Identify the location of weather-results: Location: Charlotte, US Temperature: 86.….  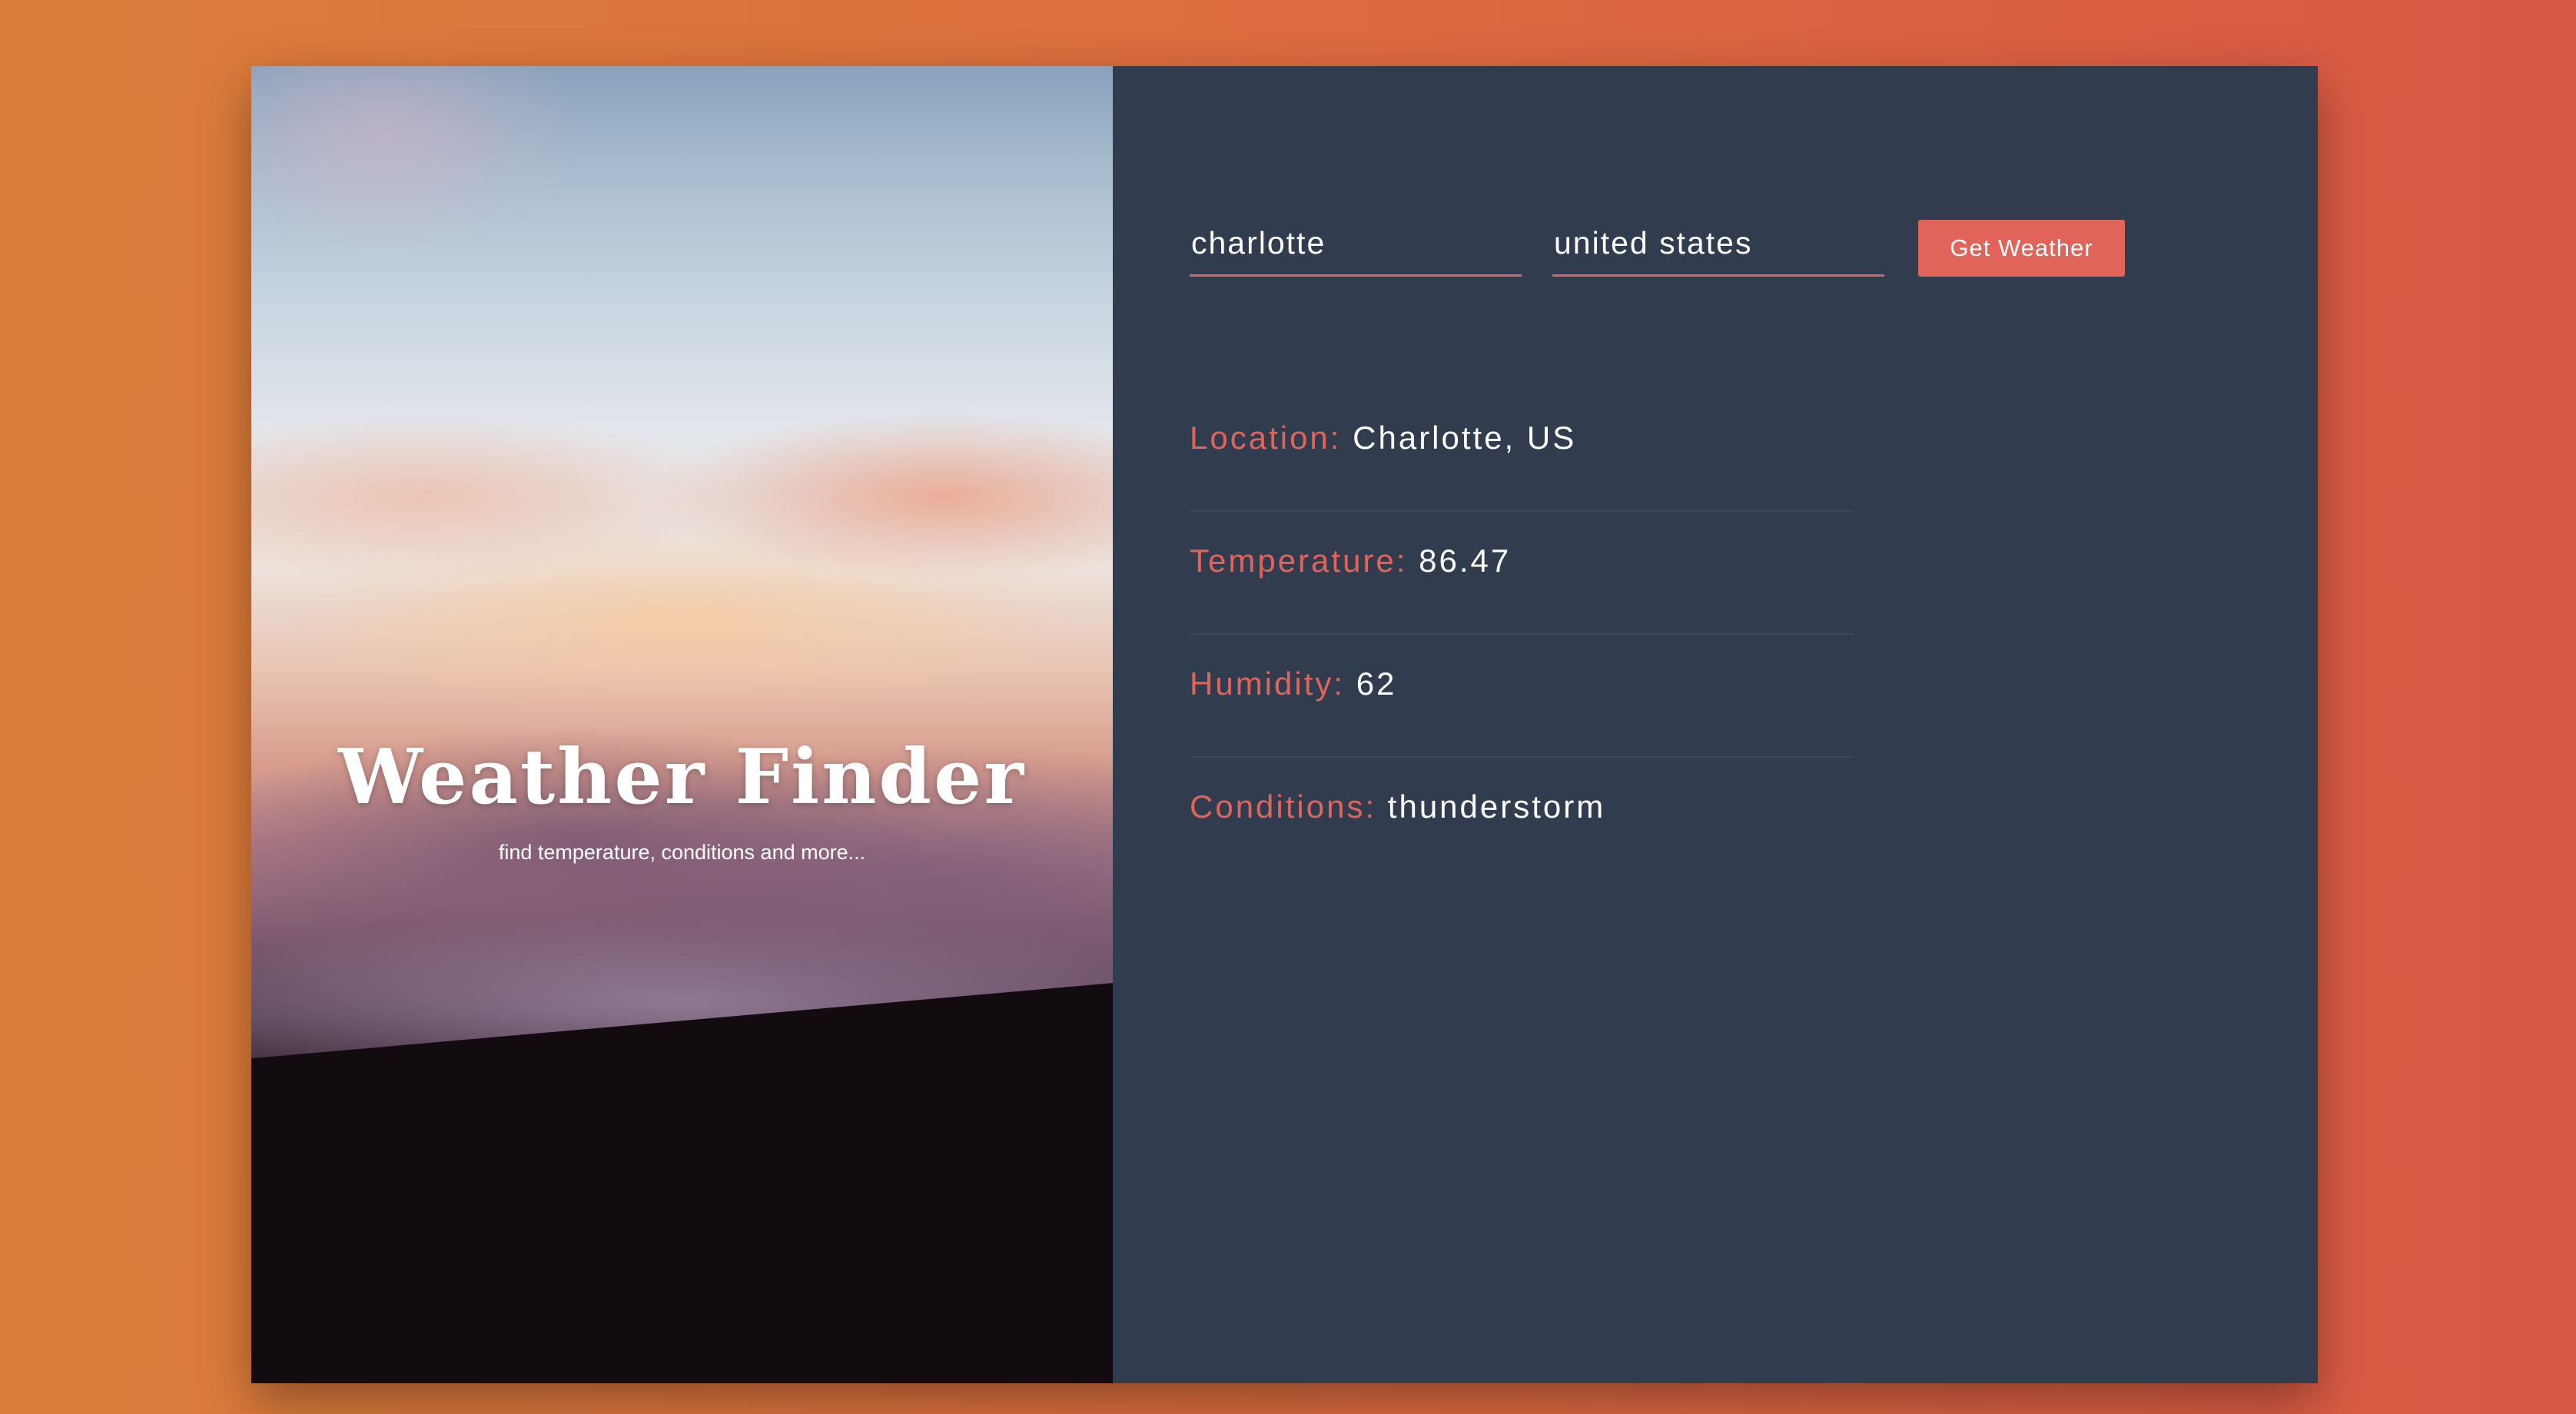
(1522, 635).